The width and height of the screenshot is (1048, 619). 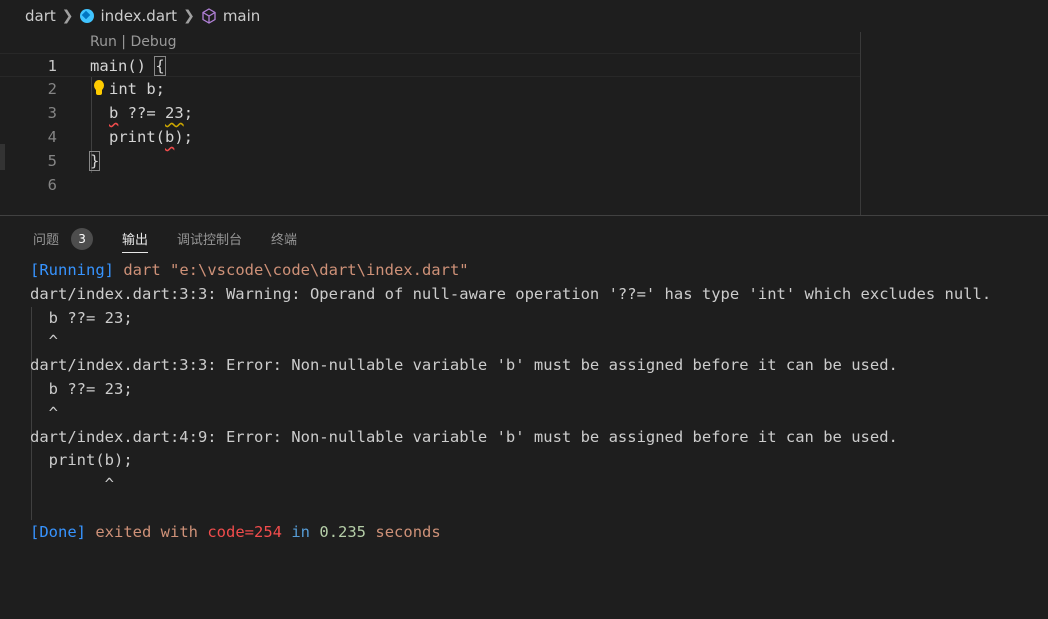 What do you see at coordinates (301, 531) in the screenshot?
I see `done-in-text: in` at bounding box center [301, 531].